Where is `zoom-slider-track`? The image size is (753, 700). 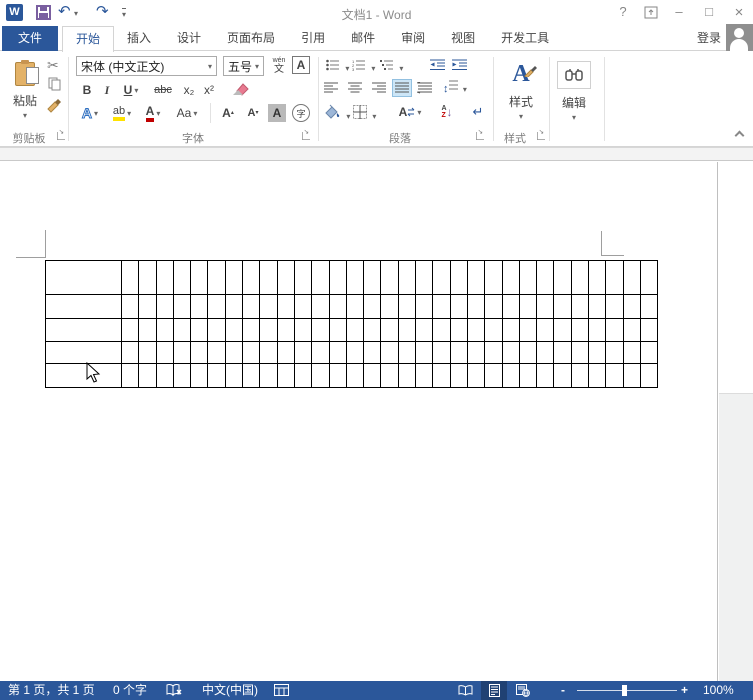 zoom-slider-track is located at coordinates (627, 690).